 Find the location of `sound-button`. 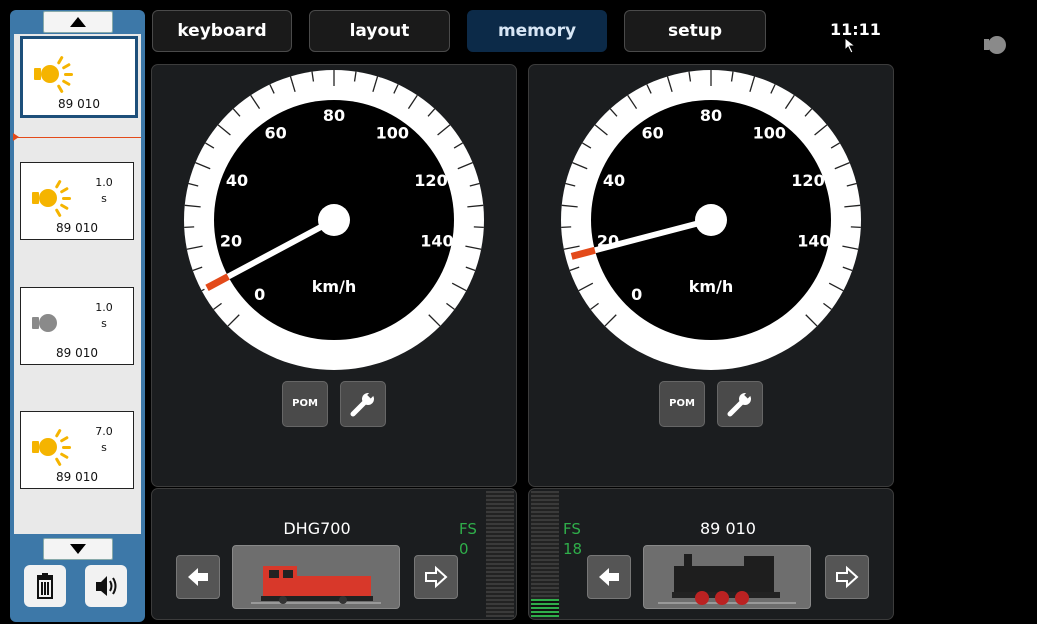

sound-button is located at coordinates (106, 586).